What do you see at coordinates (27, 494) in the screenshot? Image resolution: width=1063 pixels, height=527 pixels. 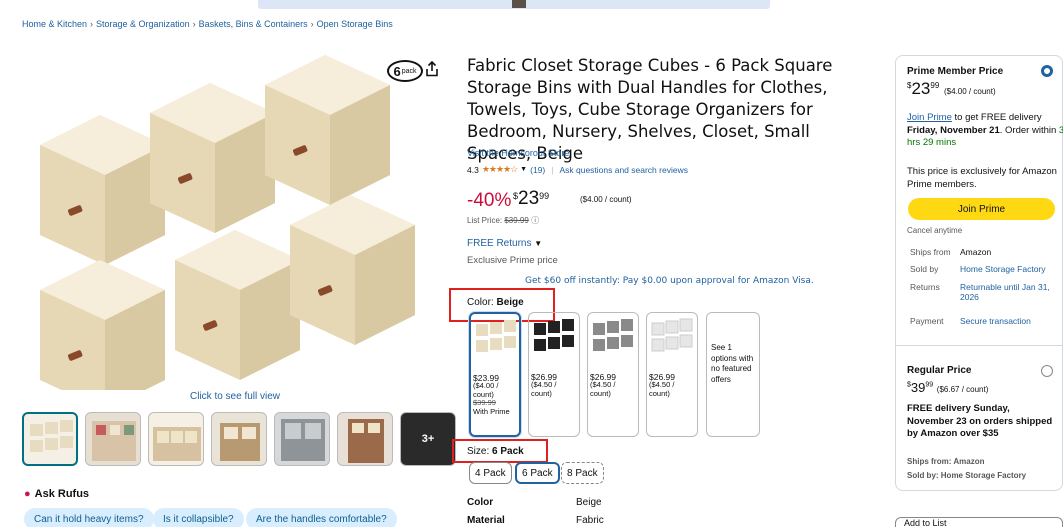 I see `rufus-icon: ●` at bounding box center [27, 494].